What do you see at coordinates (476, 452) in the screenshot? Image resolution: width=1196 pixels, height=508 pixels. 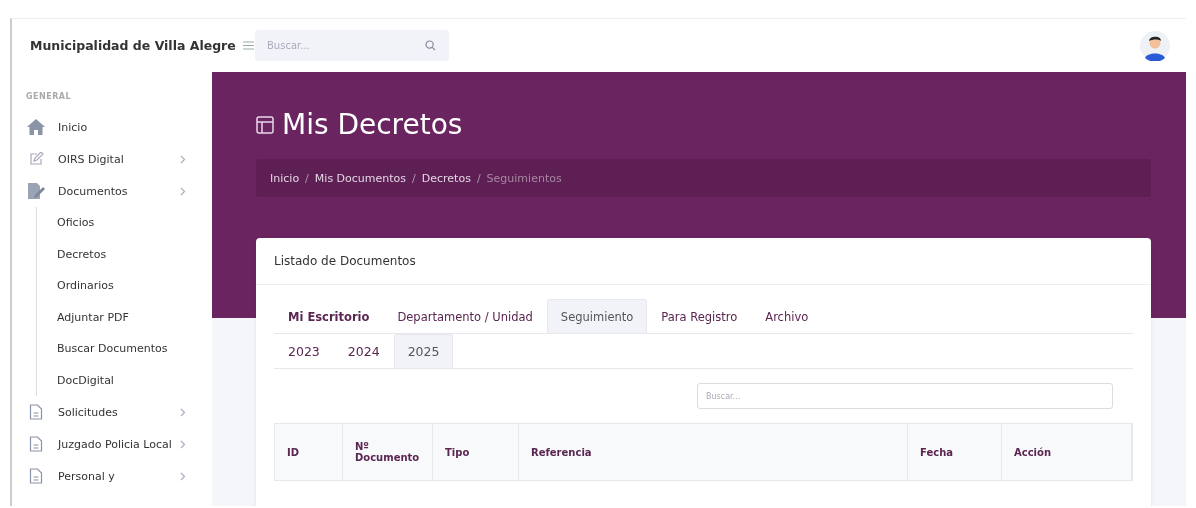 I see `column-header: Tipo` at bounding box center [476, 452].